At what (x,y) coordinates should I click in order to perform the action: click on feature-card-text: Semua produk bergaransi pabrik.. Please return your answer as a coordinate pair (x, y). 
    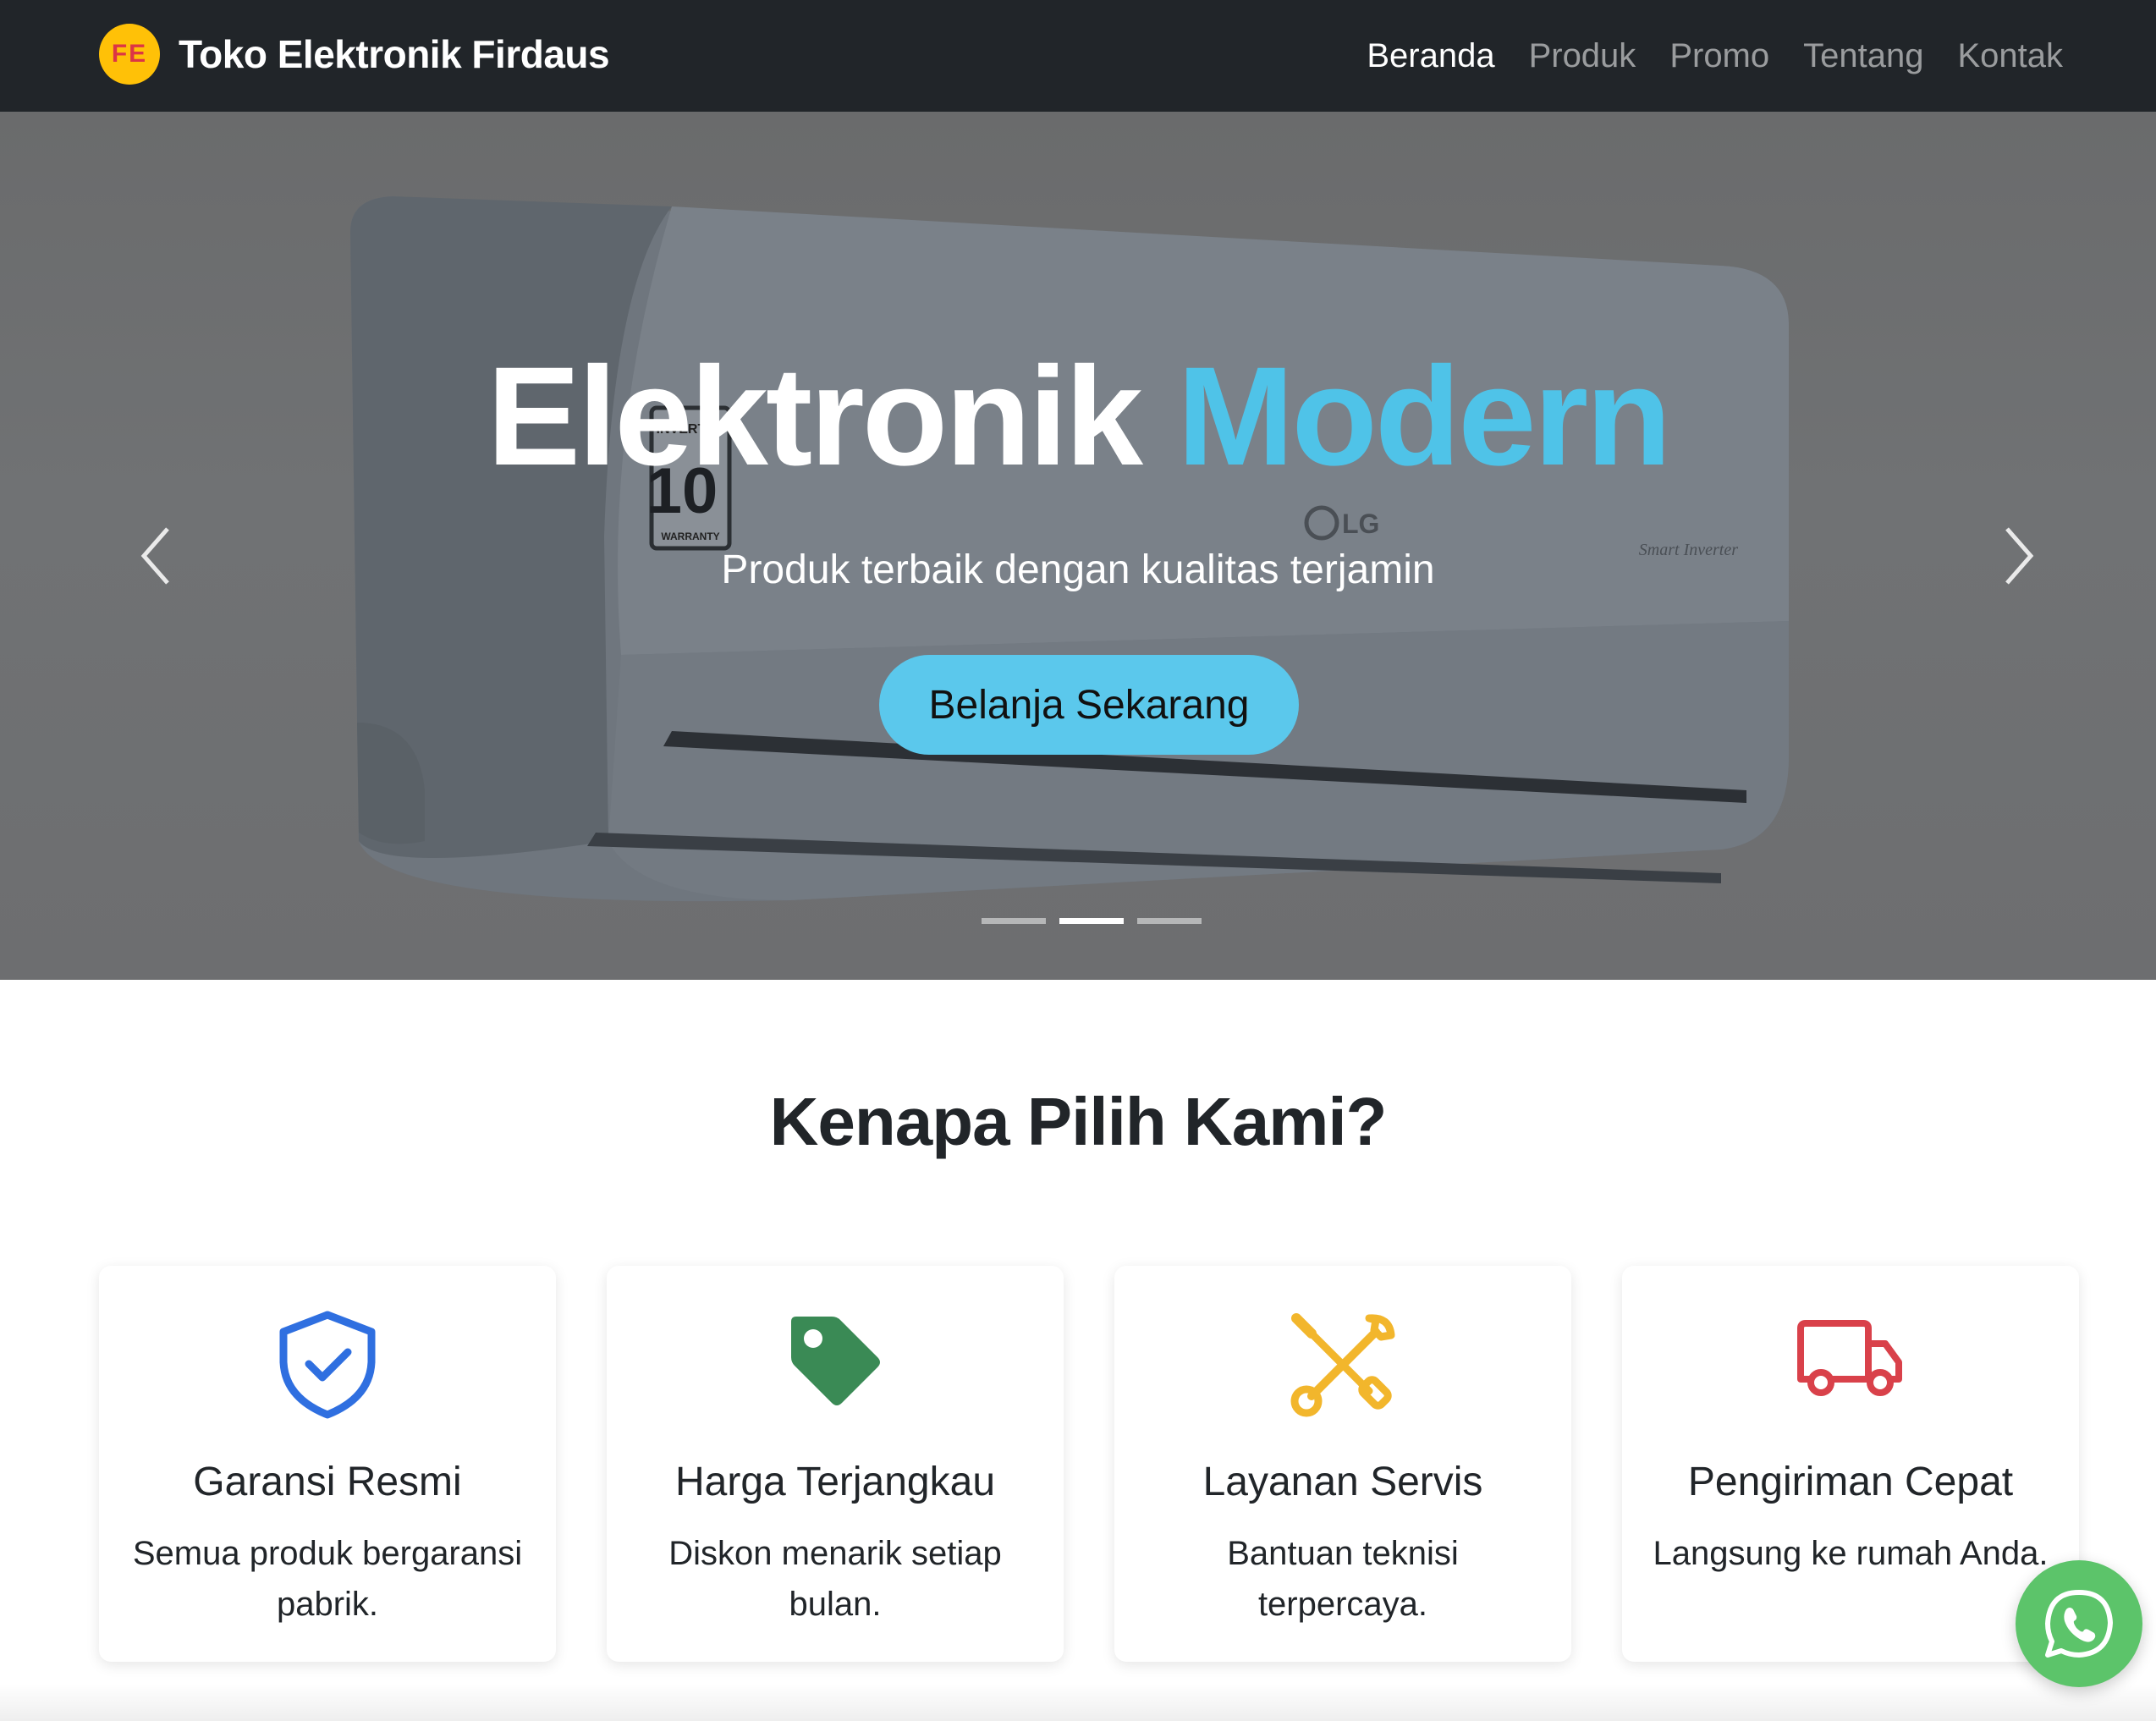
    Looking at the image, I should click on (327, 1579).